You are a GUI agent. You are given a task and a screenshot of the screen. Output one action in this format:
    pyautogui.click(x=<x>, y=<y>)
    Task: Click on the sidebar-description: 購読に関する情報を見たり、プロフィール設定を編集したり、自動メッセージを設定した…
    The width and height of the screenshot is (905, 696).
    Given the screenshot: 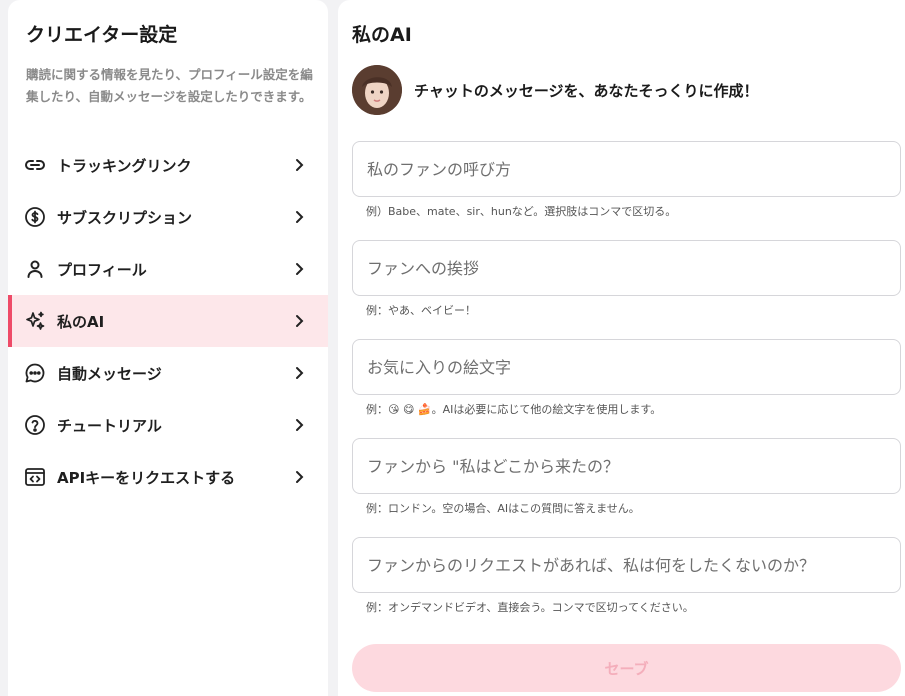 What is the action you would take?
    pyautogui.click(x=169, y=85)
    